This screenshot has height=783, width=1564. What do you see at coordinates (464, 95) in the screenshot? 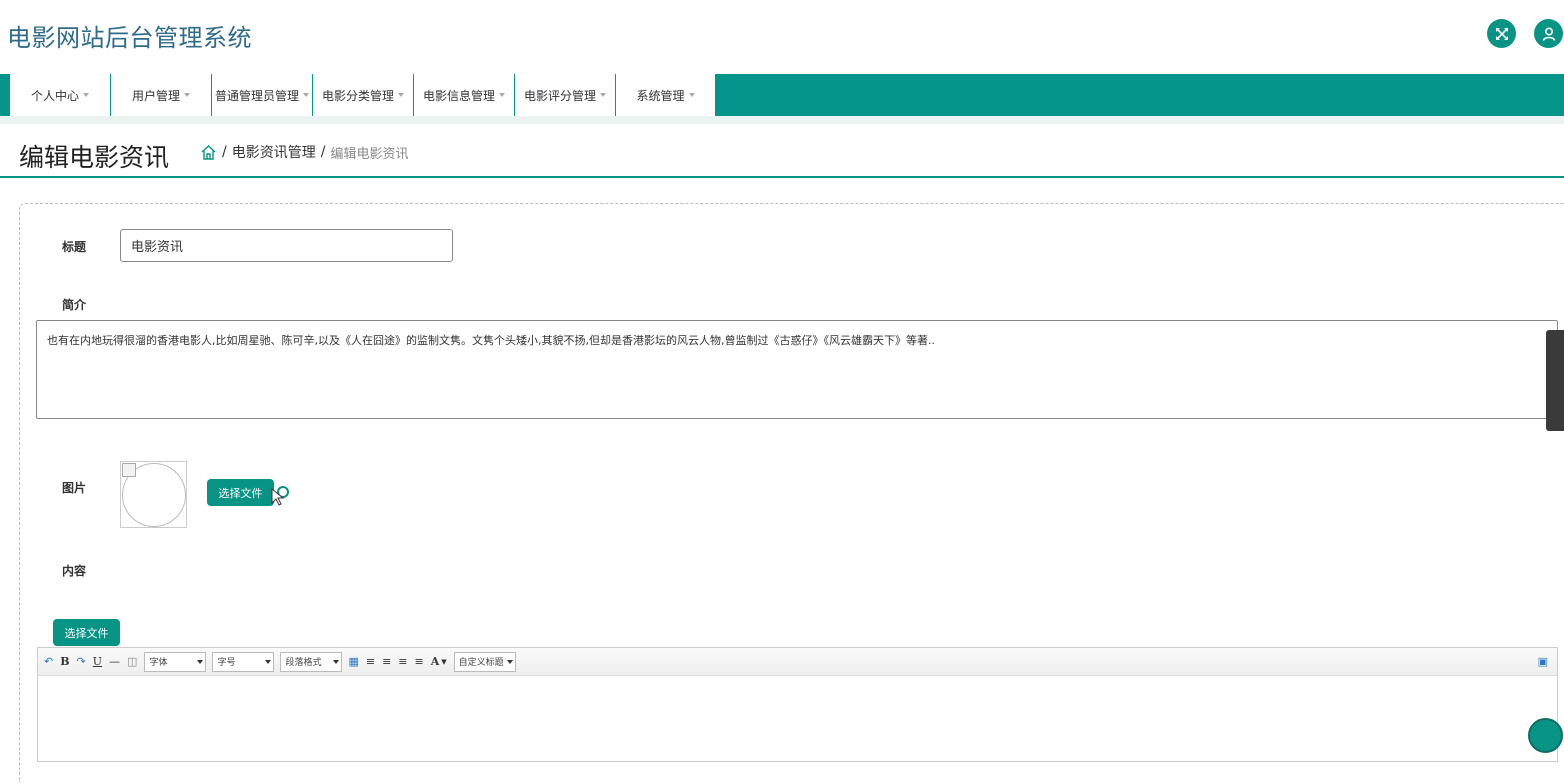
I see `nav-item-movie-info-management: 电影信息管理` at bounding box center [464, 95].